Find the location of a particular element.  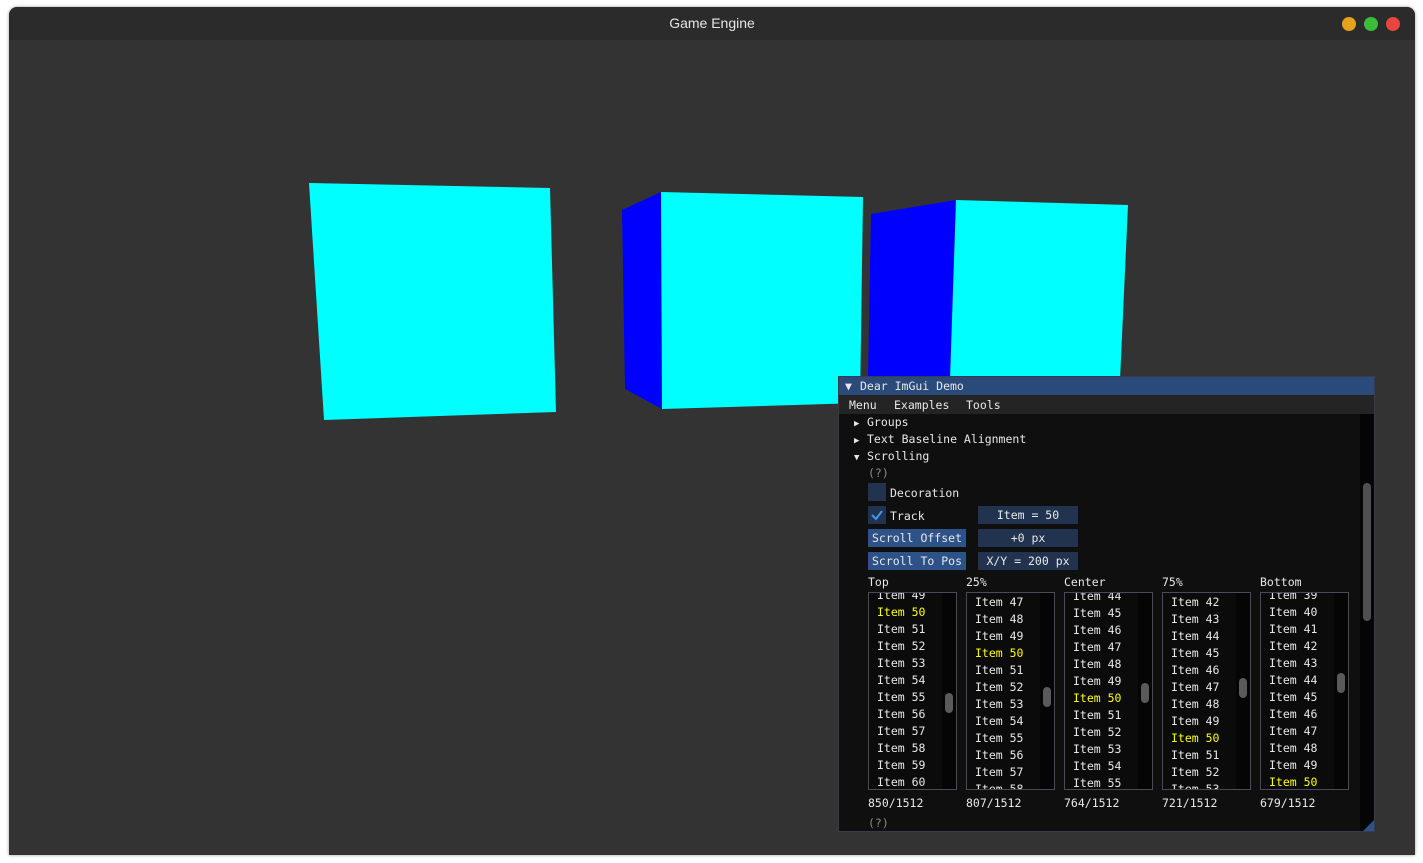

scroll-to-pos-input: X/Y = 200 px is located at coordinates (1028, 561).